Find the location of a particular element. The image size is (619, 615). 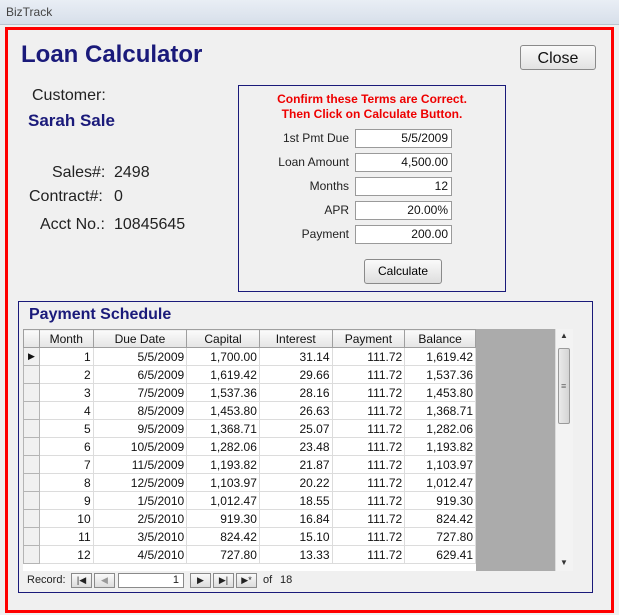

column-header-payment: Payment is located at coordinates (368, 338).